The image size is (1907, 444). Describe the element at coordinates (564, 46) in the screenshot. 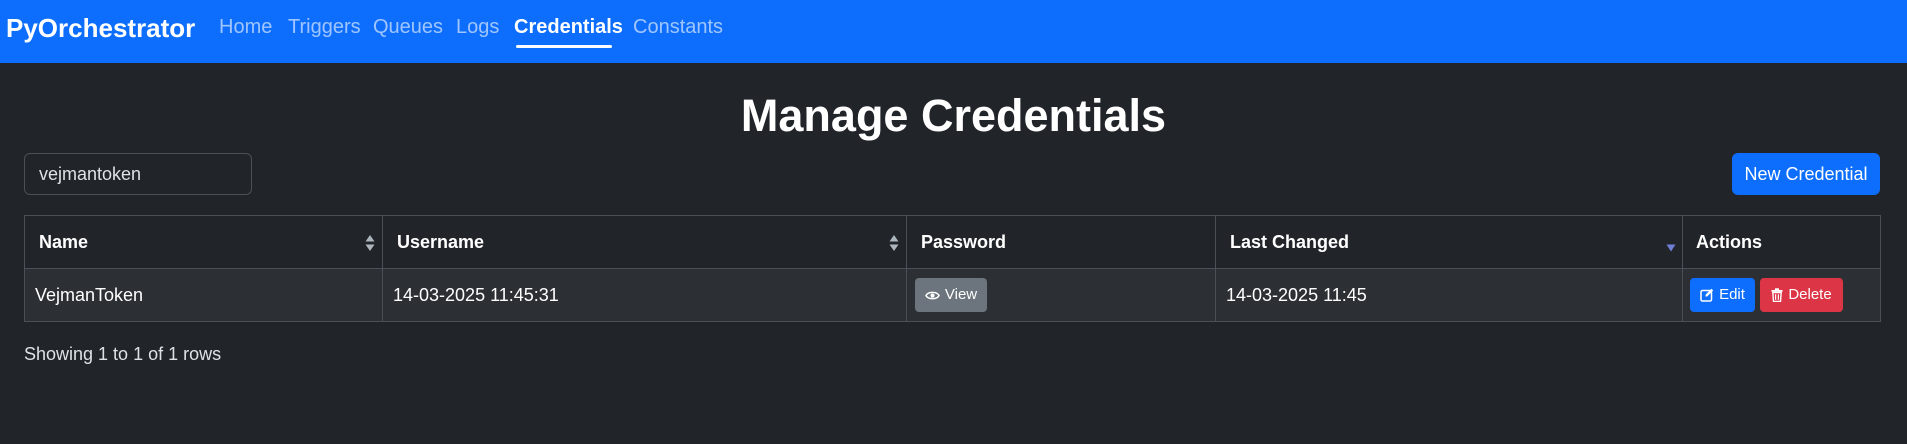

I see `active-nav-indicator` at that location.